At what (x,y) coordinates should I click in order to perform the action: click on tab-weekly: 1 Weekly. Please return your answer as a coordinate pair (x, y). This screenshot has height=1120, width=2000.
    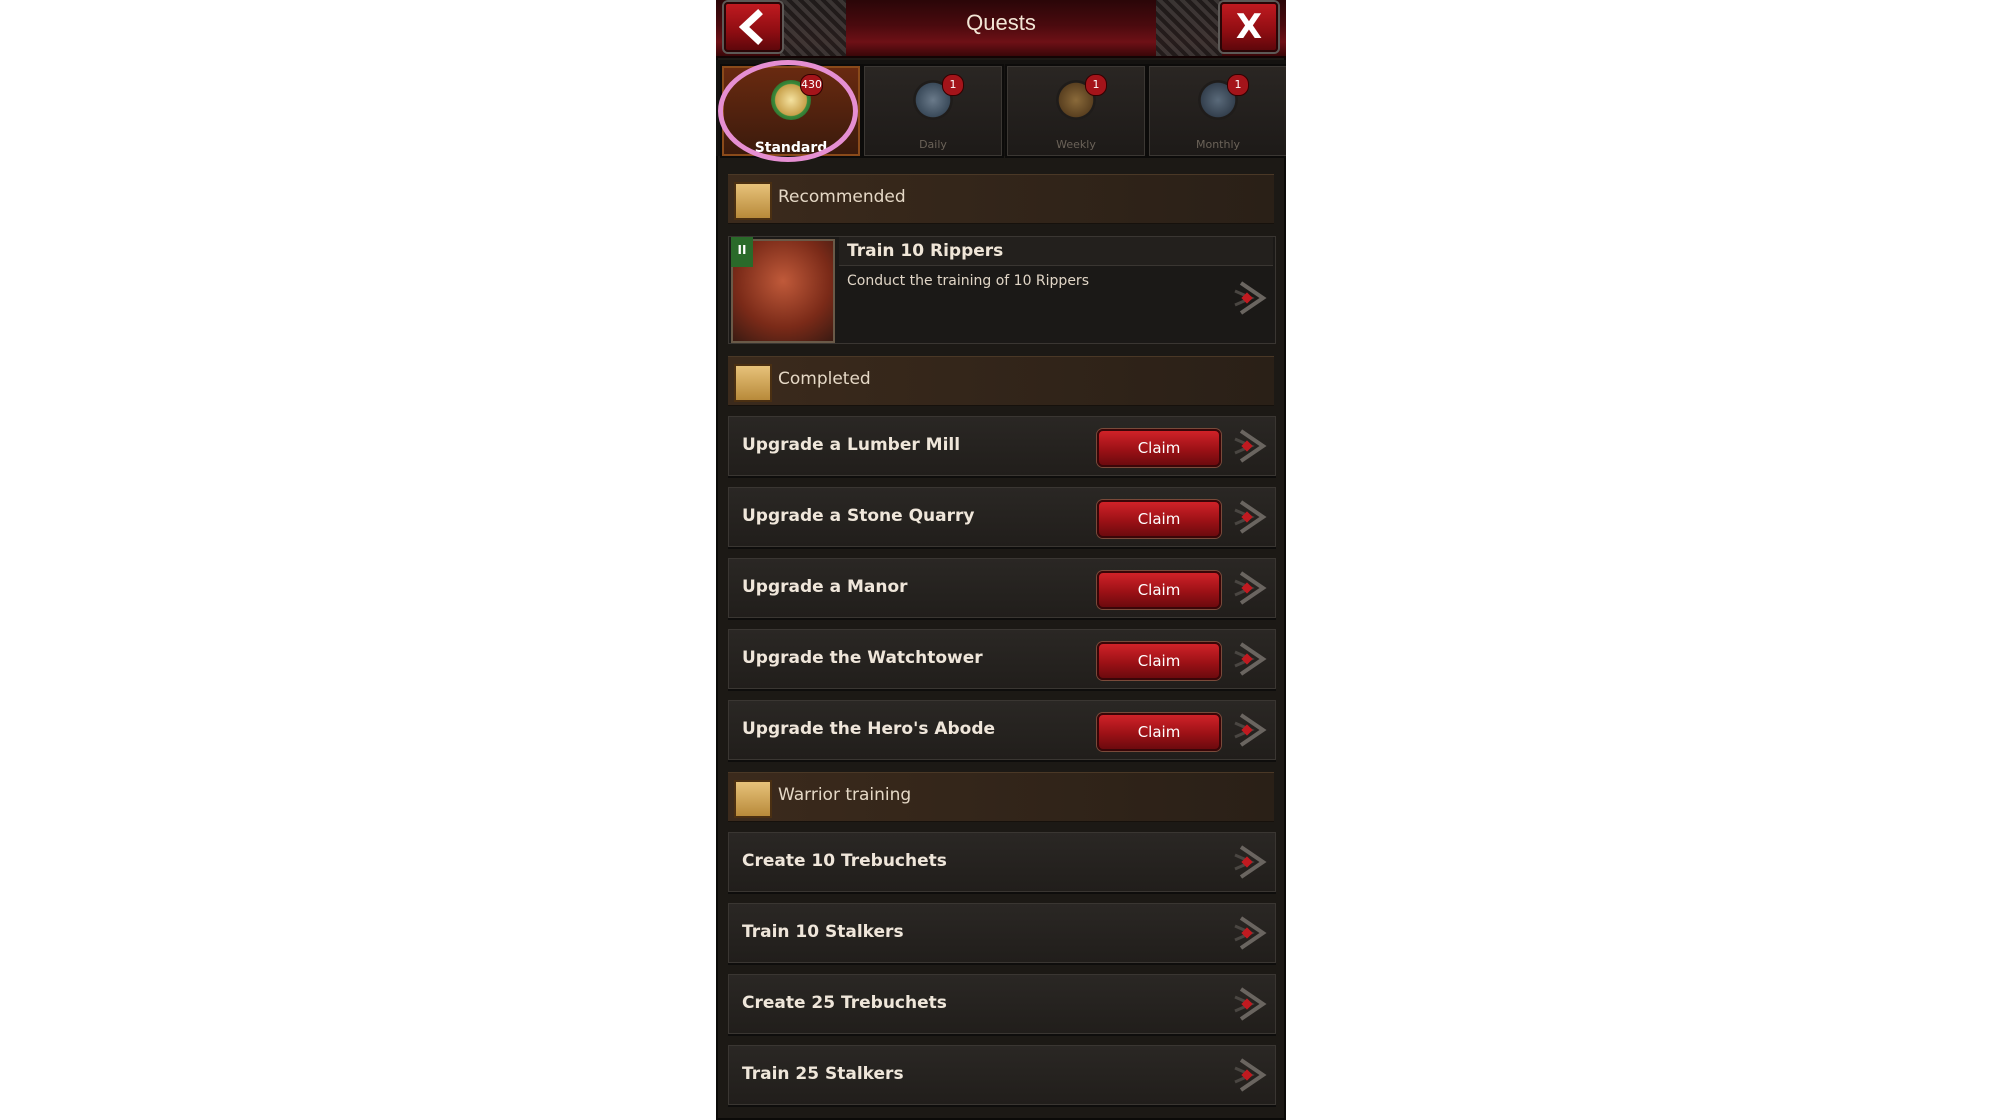
    Looking at the image, I should click on (1076, 111).